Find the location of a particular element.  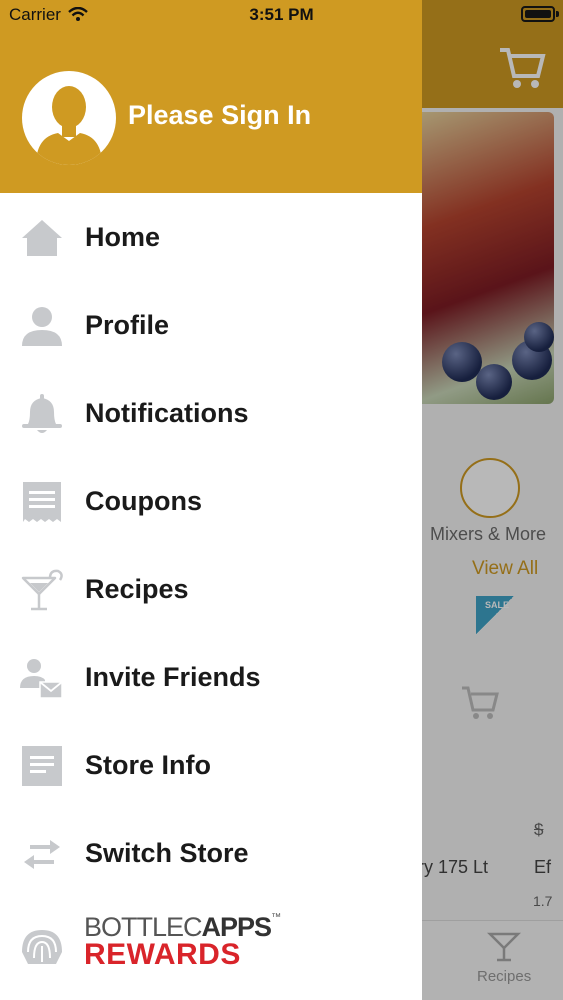

sign-in-label: Please Sign In is located at coordinates (219, 115).